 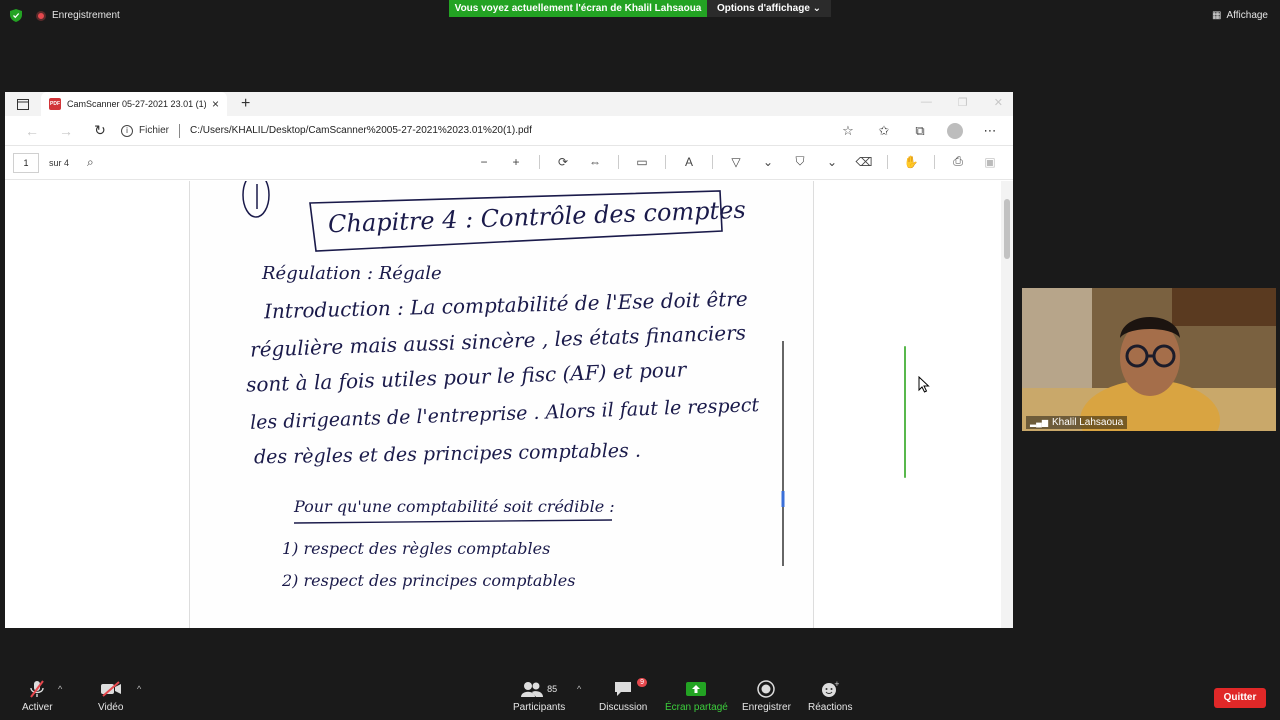 I want to click on pdf-icon: PDF, so click(x=55, y=104).